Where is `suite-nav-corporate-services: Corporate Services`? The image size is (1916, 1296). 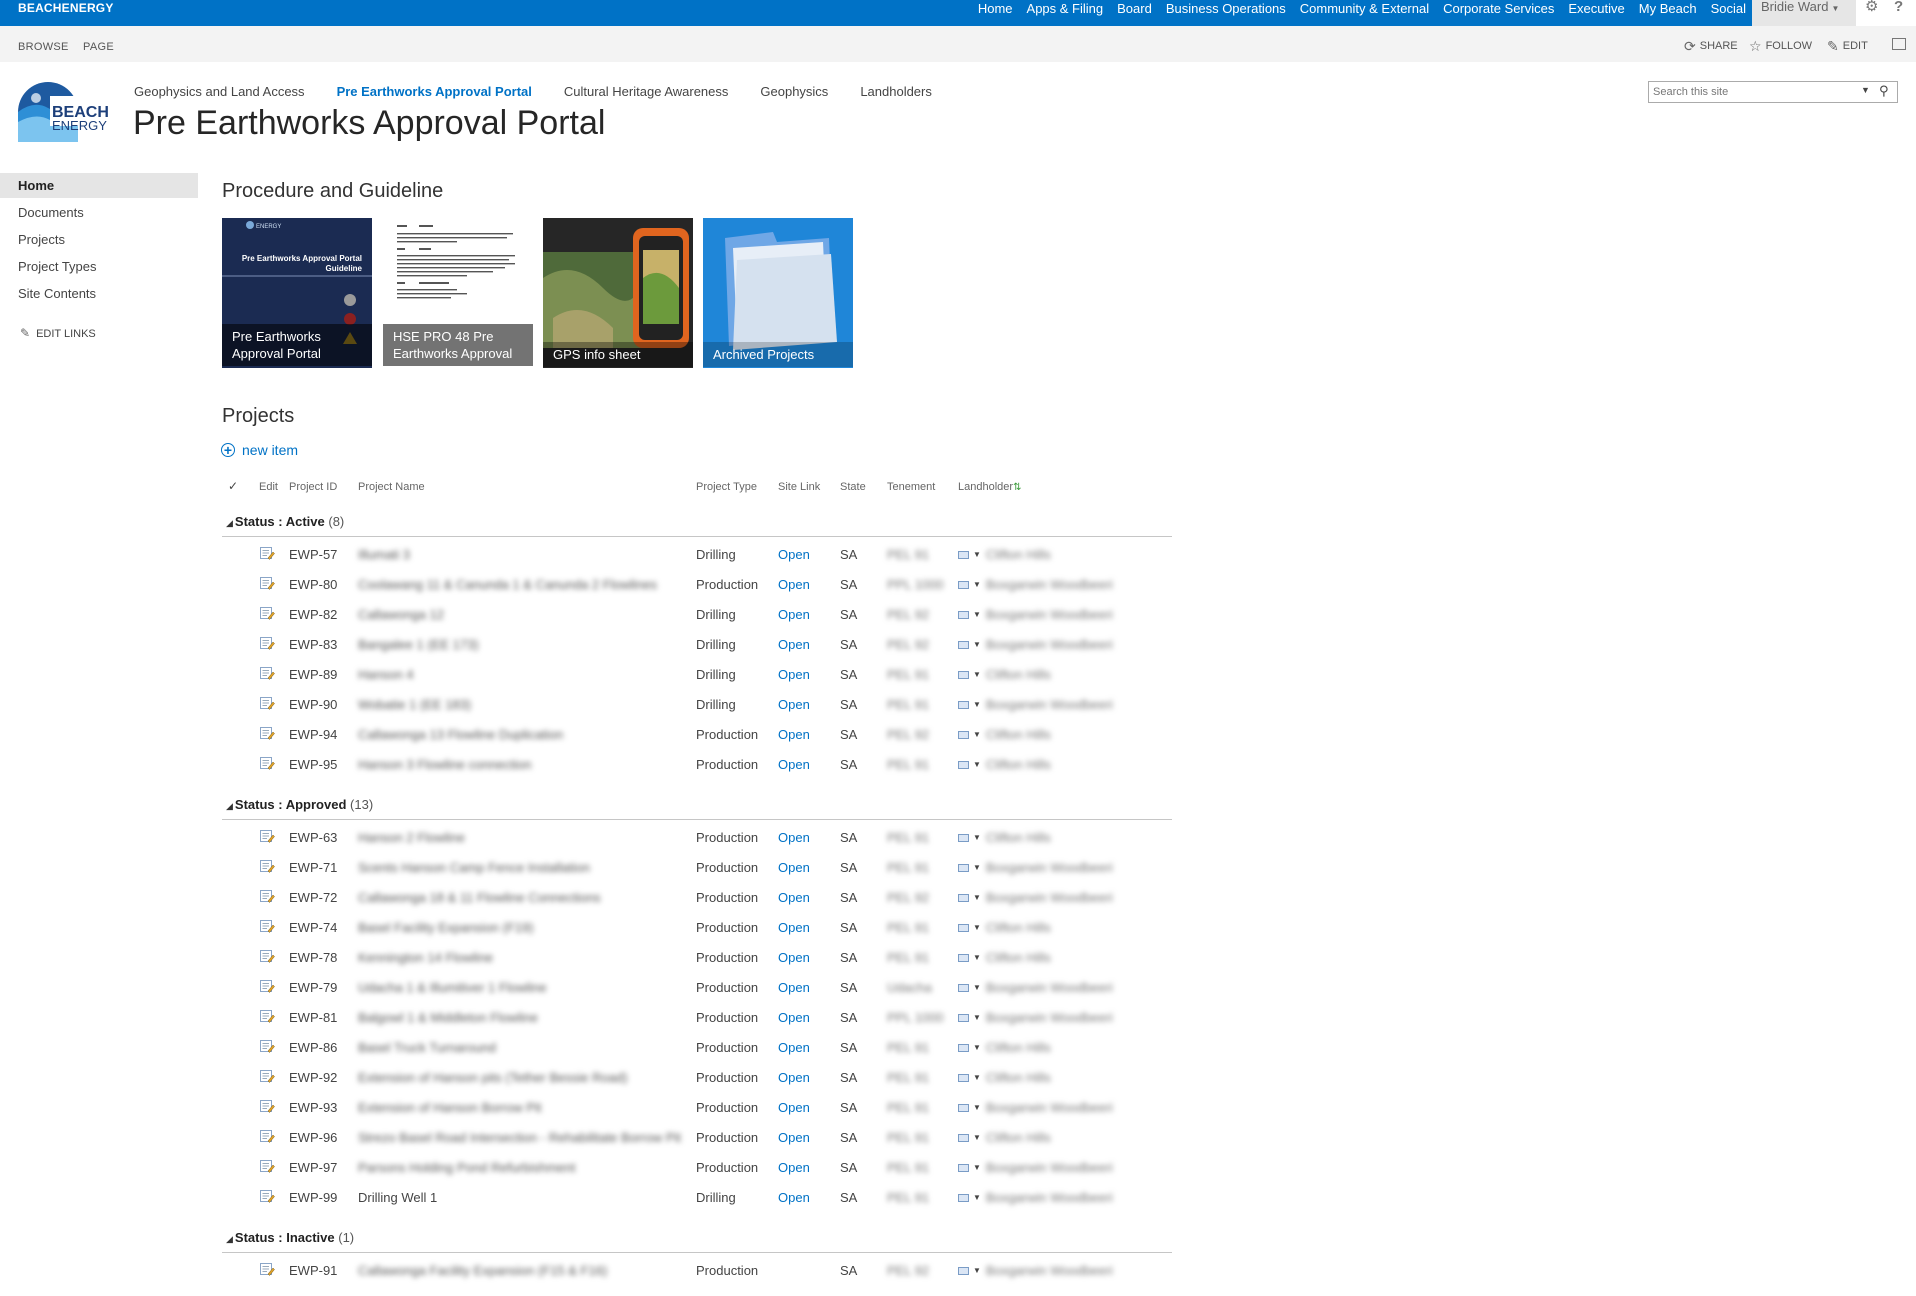
suite-nav-corporate-services: Corporate Services is located at coordinates (1498, 13).